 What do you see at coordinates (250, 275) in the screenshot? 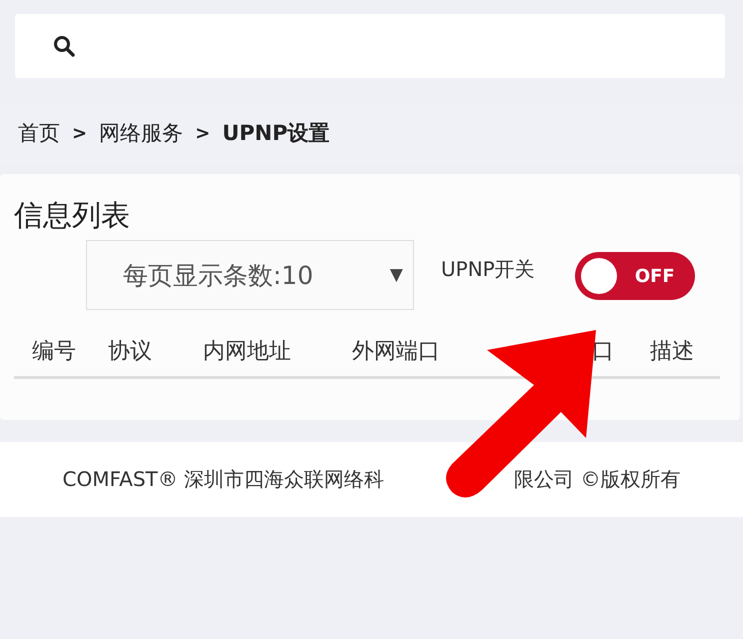
I see `page-size-select: 每页显示条数:10 ▼` at bounding box center [250, 275].